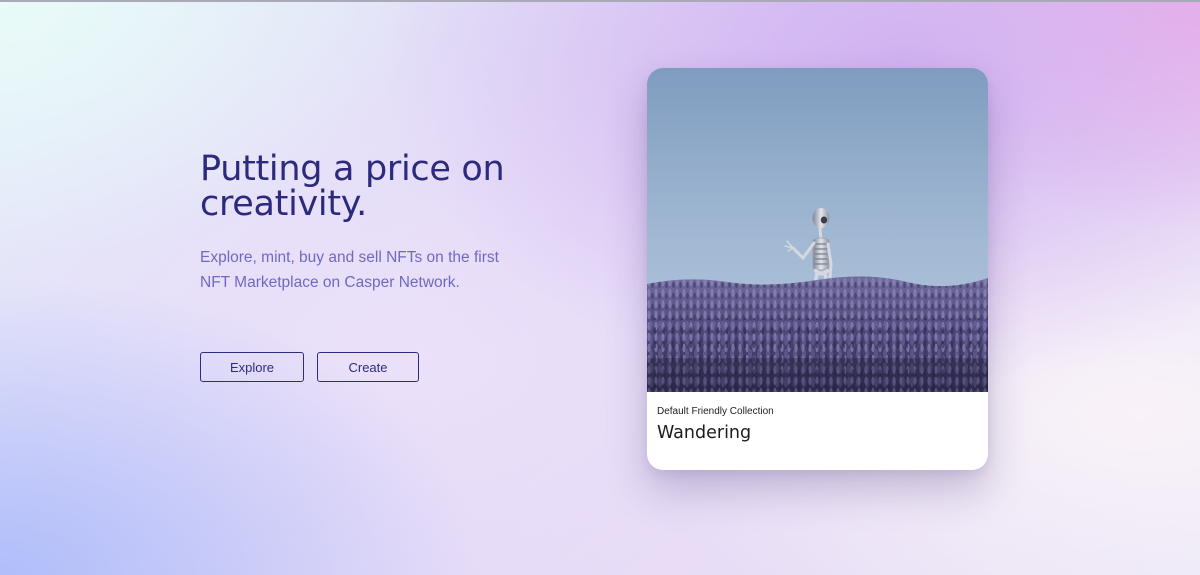 This screenshot has width=1200, height=575. I want to click on card-info: Default Friendly Collection Wandering, so click(715, 423).